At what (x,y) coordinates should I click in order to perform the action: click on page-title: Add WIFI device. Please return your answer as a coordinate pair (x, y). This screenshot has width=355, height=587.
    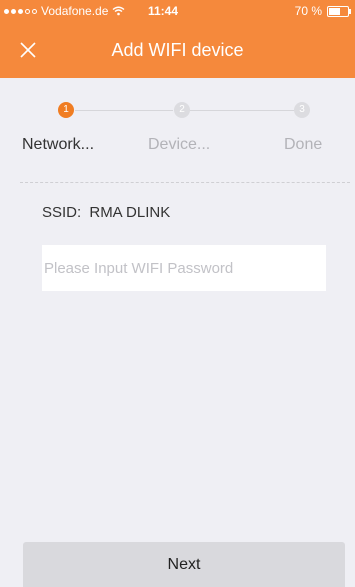
    Looking at the image, I should click on (177, 50).